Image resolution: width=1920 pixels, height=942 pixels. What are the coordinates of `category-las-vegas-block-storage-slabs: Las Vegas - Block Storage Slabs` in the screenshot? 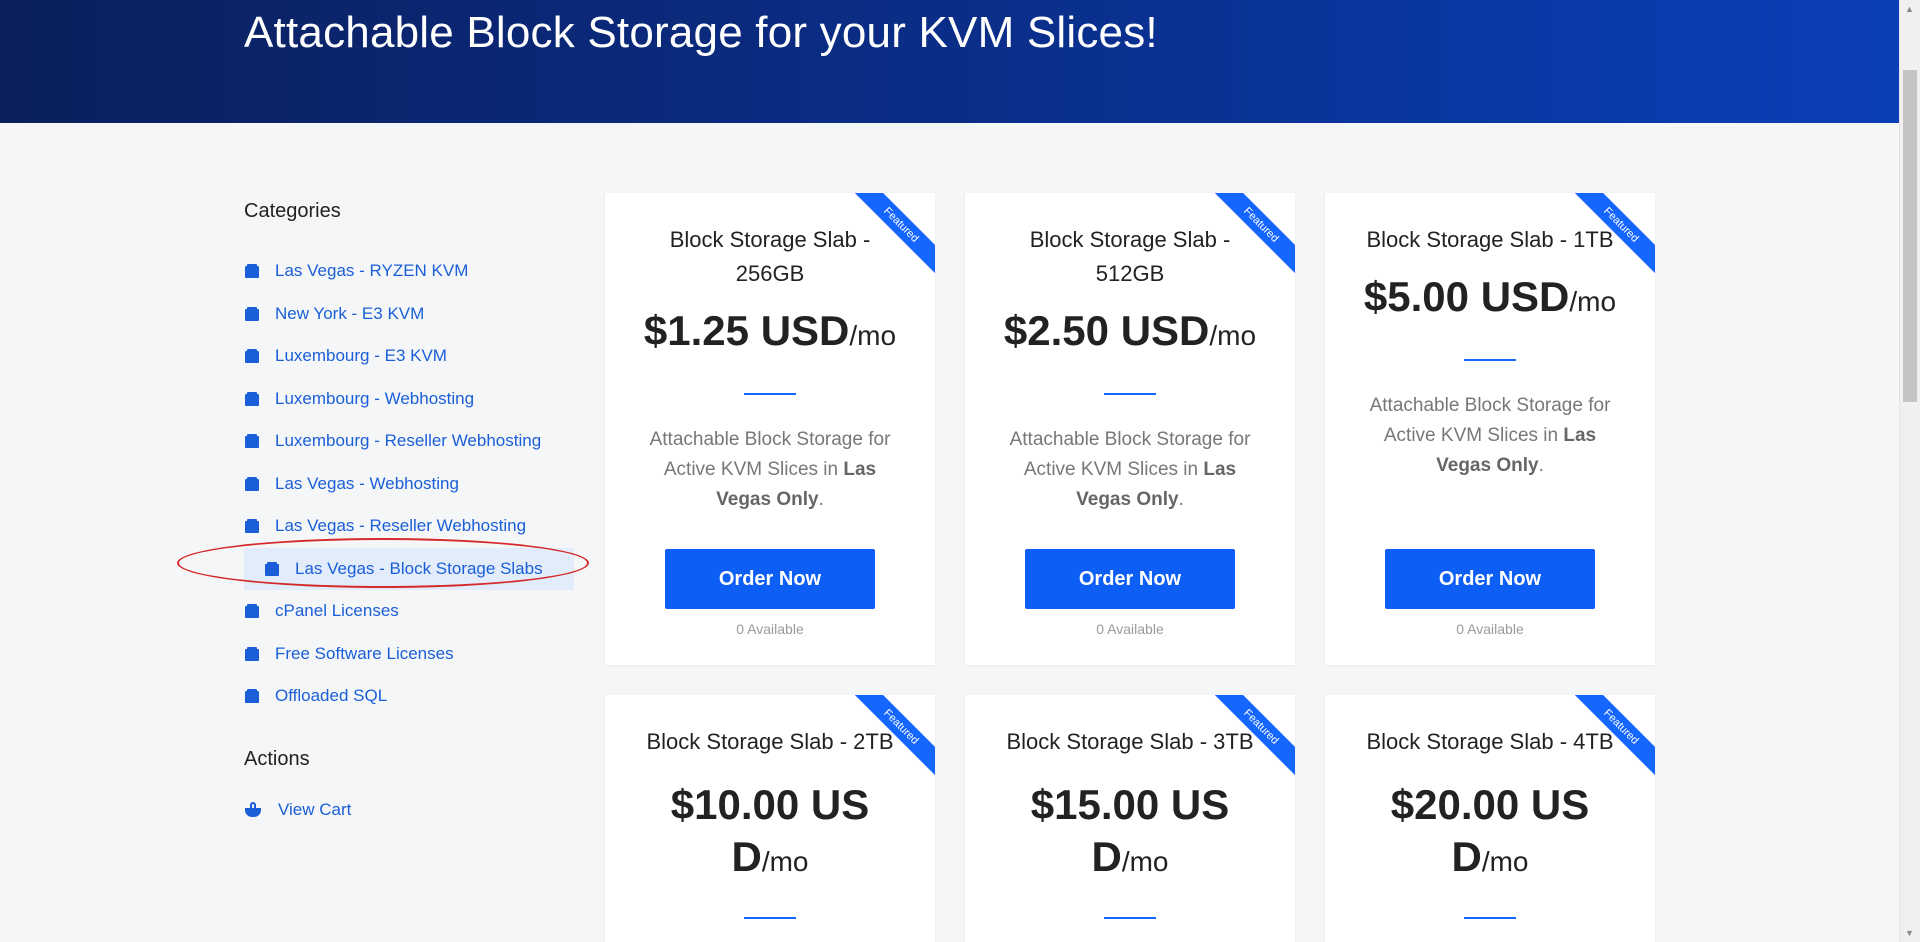 It's located at (409, 568).